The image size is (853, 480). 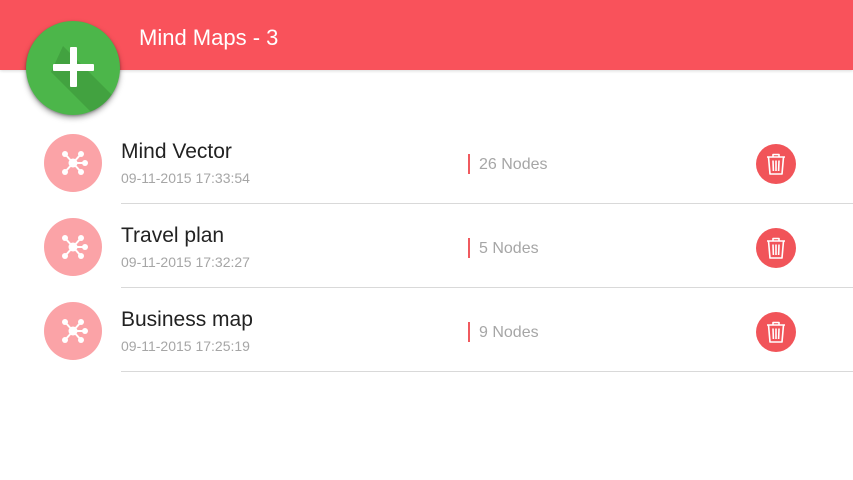 What do you see at coordinates (185, 262) in the screenshot?
I see `mind-map-date: 09-11-2015 17:32:27` at bounding box center [185, 262].